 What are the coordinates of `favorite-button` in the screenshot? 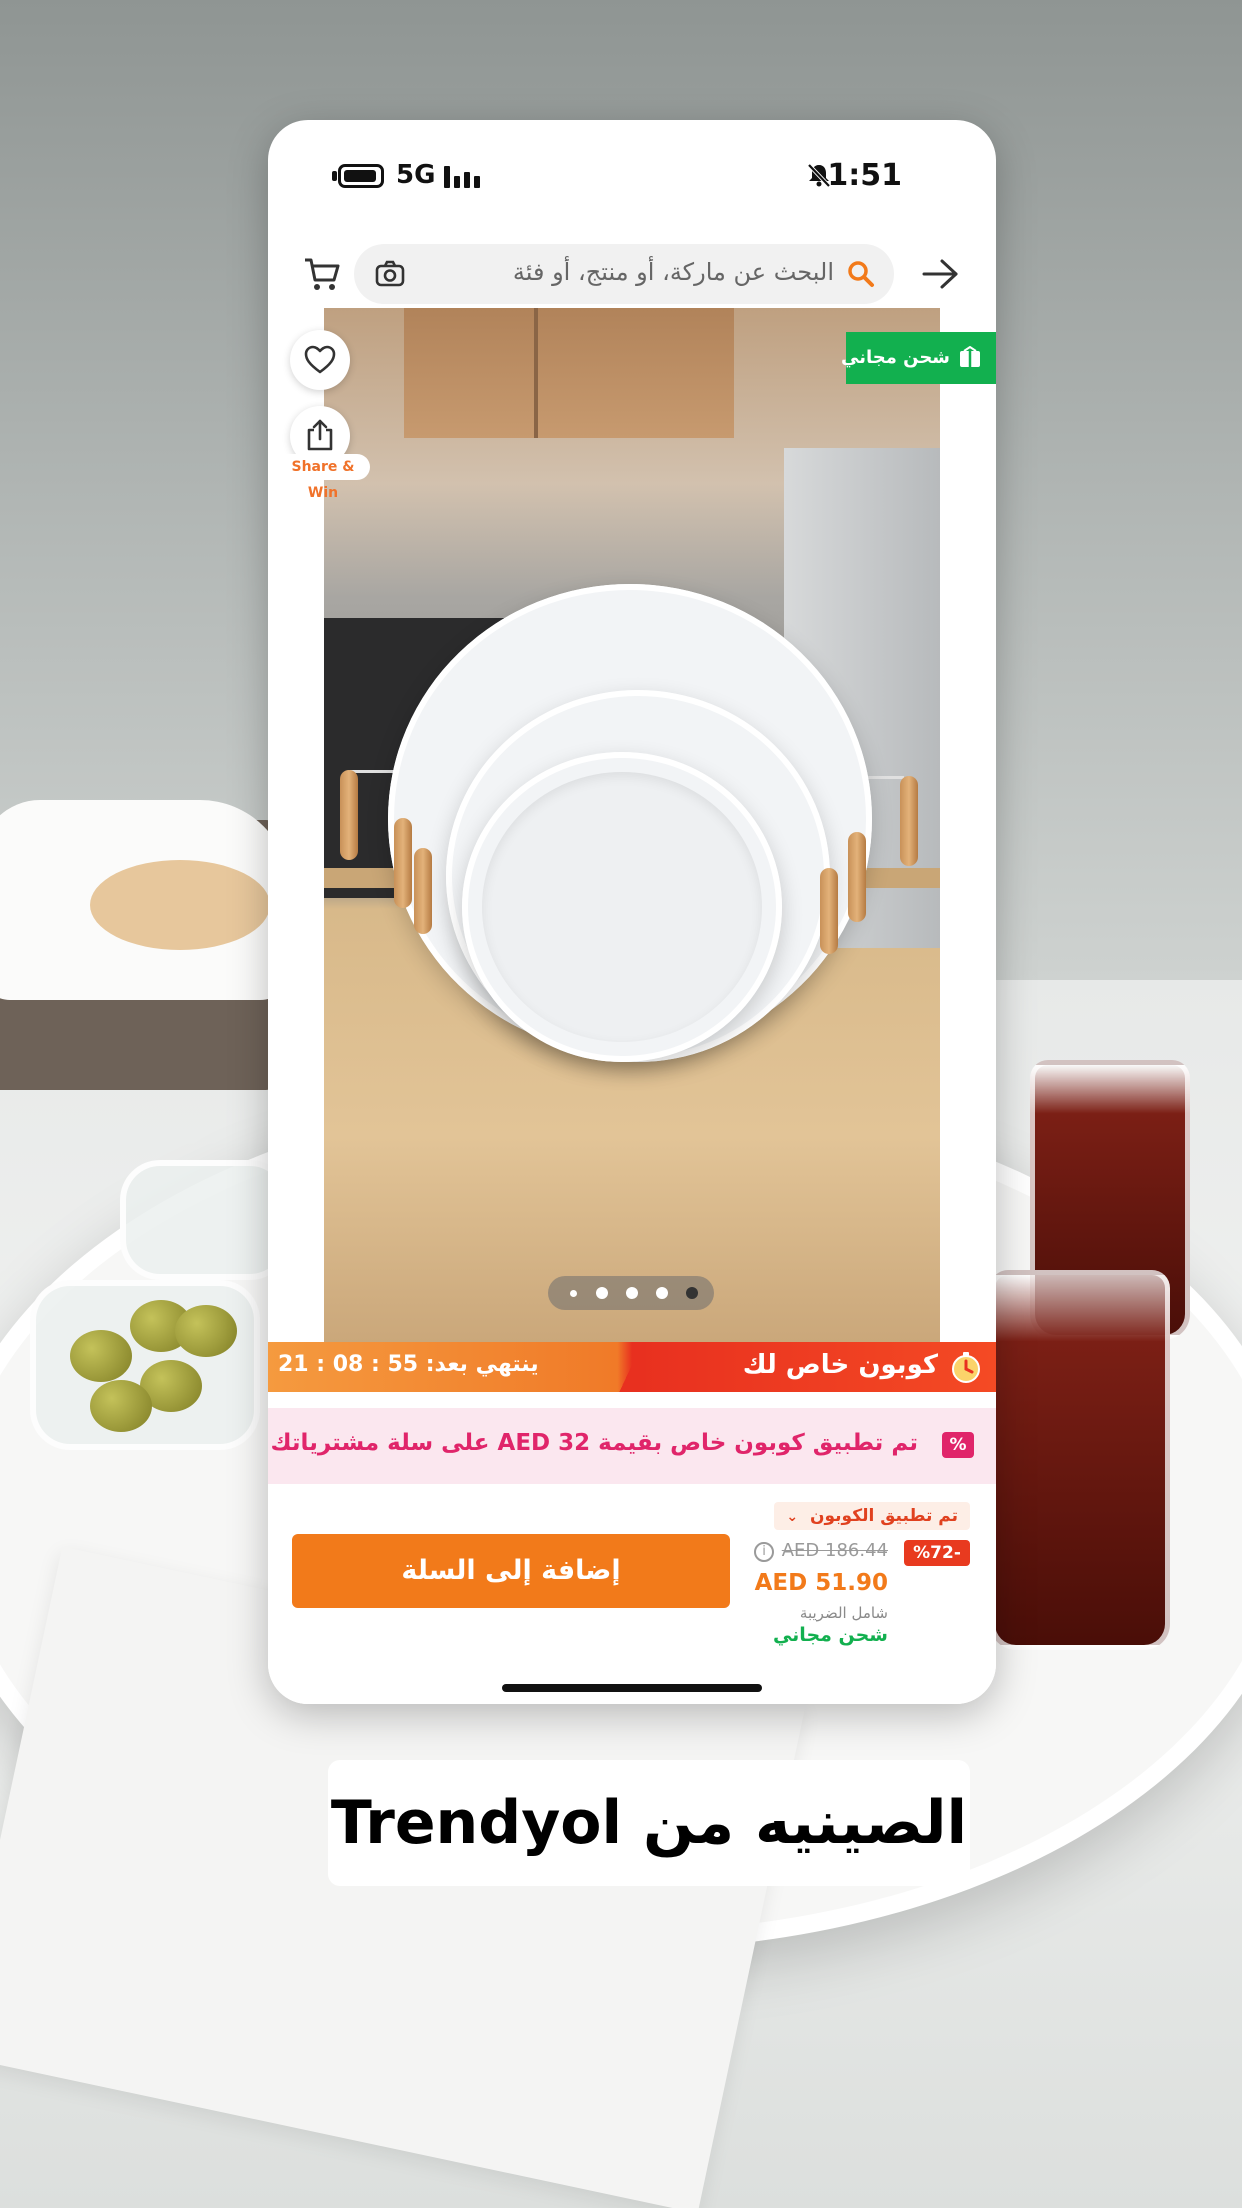 It's located at (320, 360).